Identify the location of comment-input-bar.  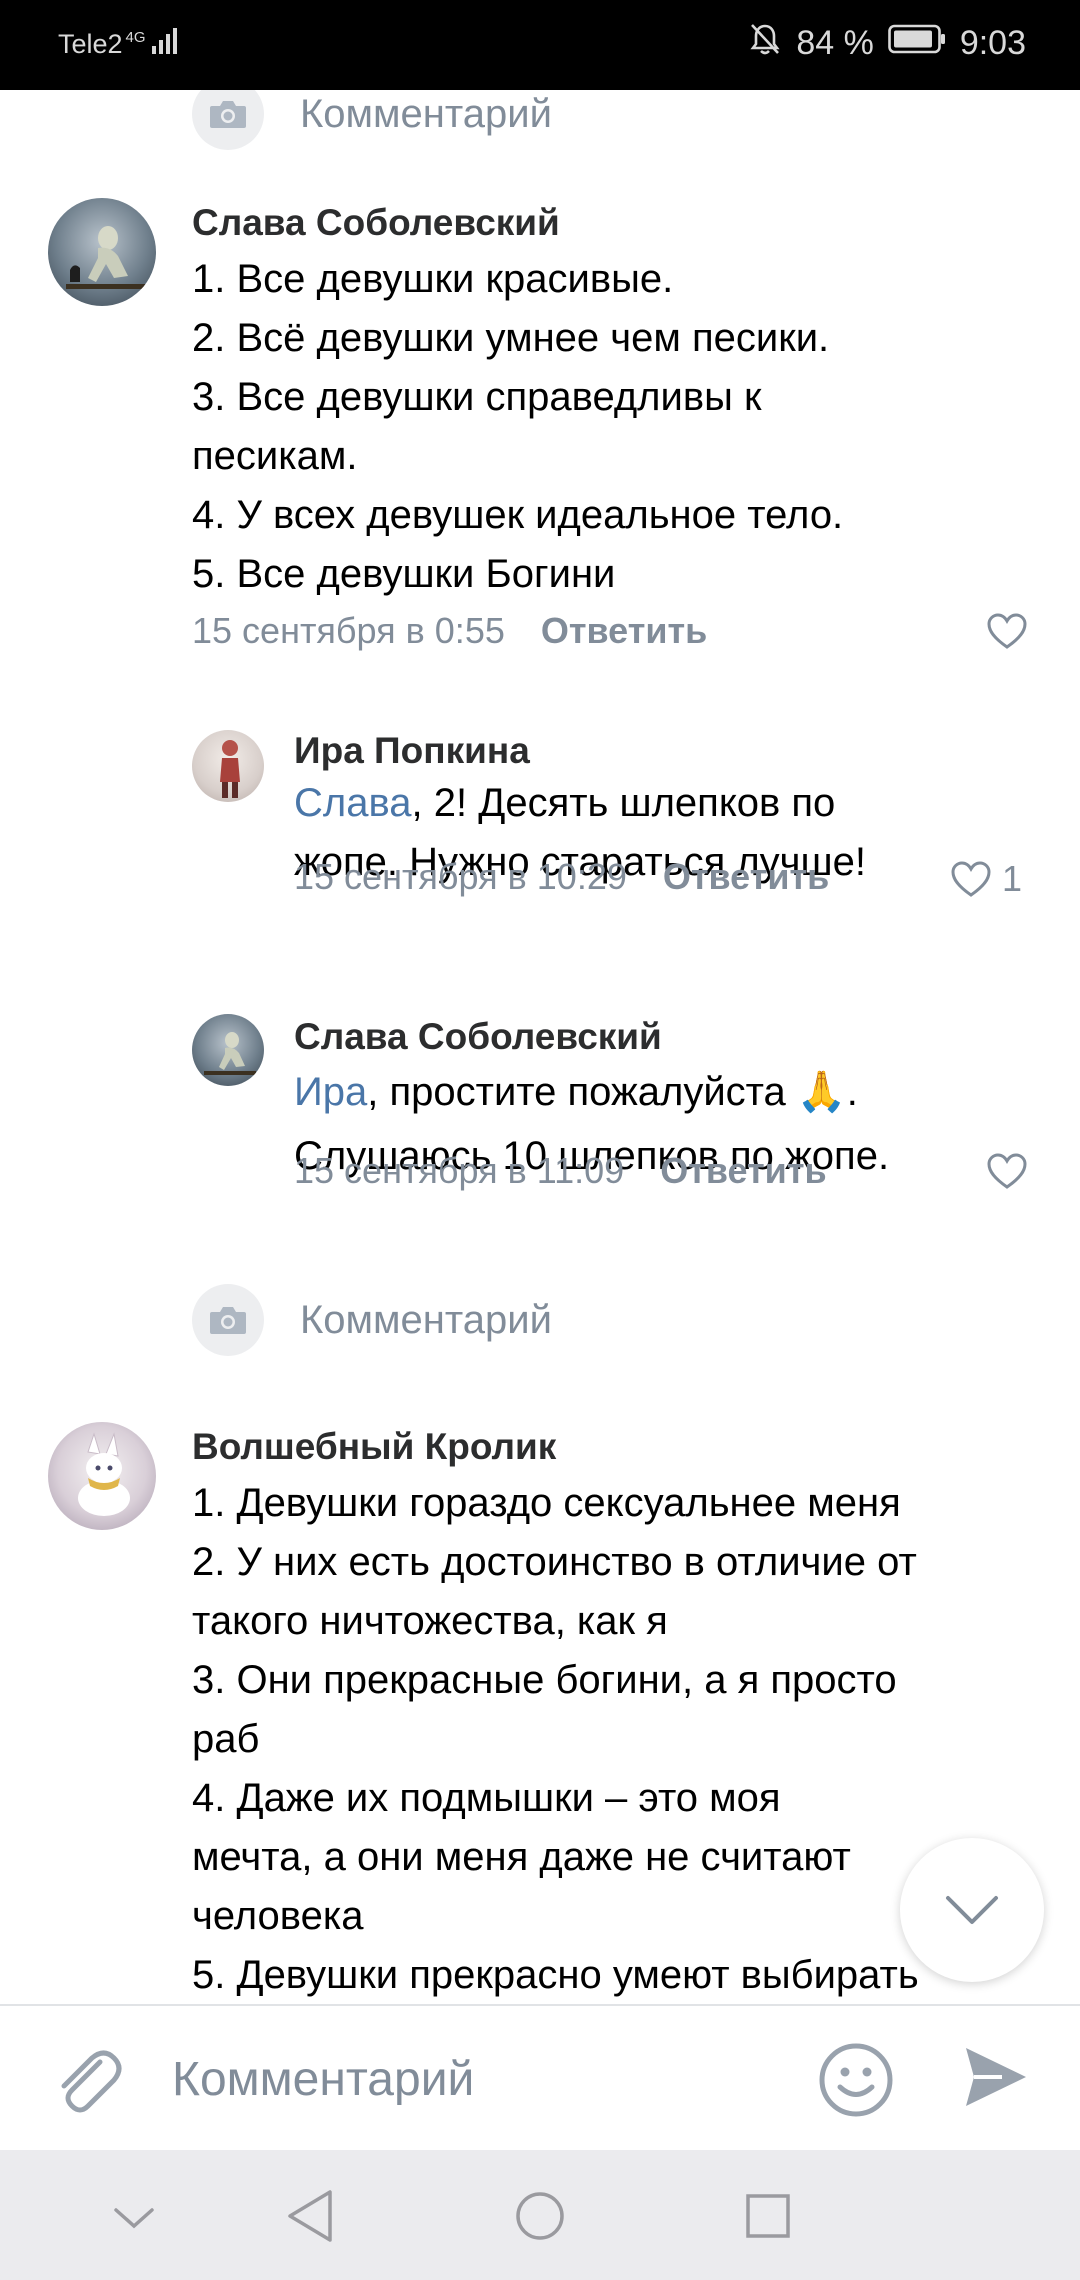
(540, 2077).